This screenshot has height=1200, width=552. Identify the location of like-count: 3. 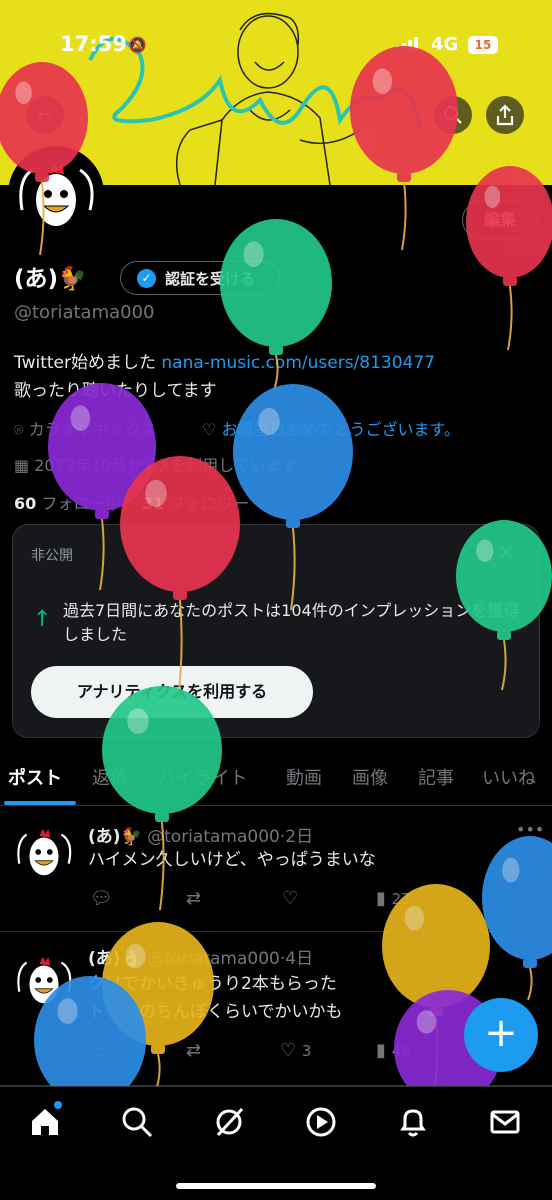
(306, 1051).